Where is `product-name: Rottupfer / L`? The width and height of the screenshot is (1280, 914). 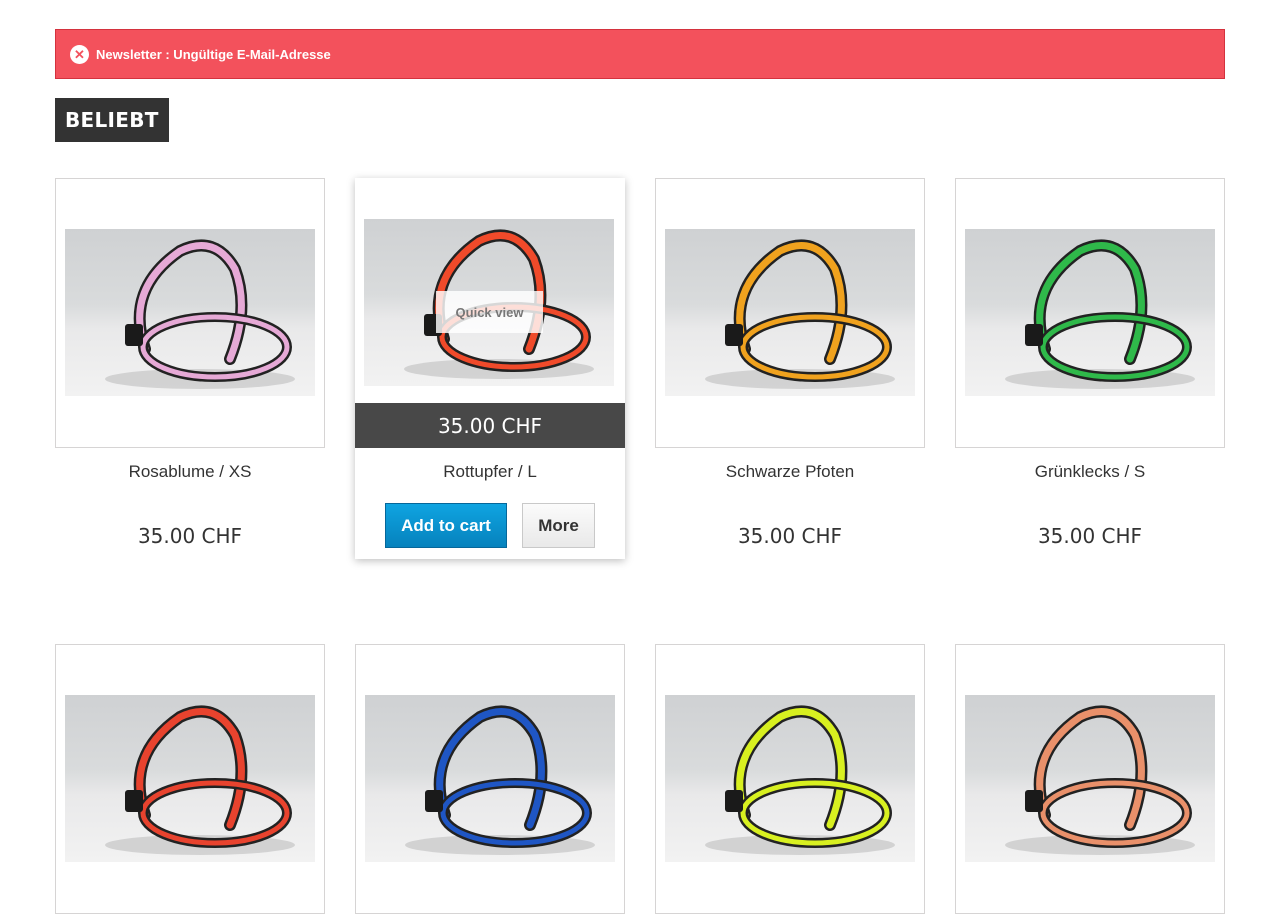
product-name: Rottupfer / L is located at coordinates (490, 472).